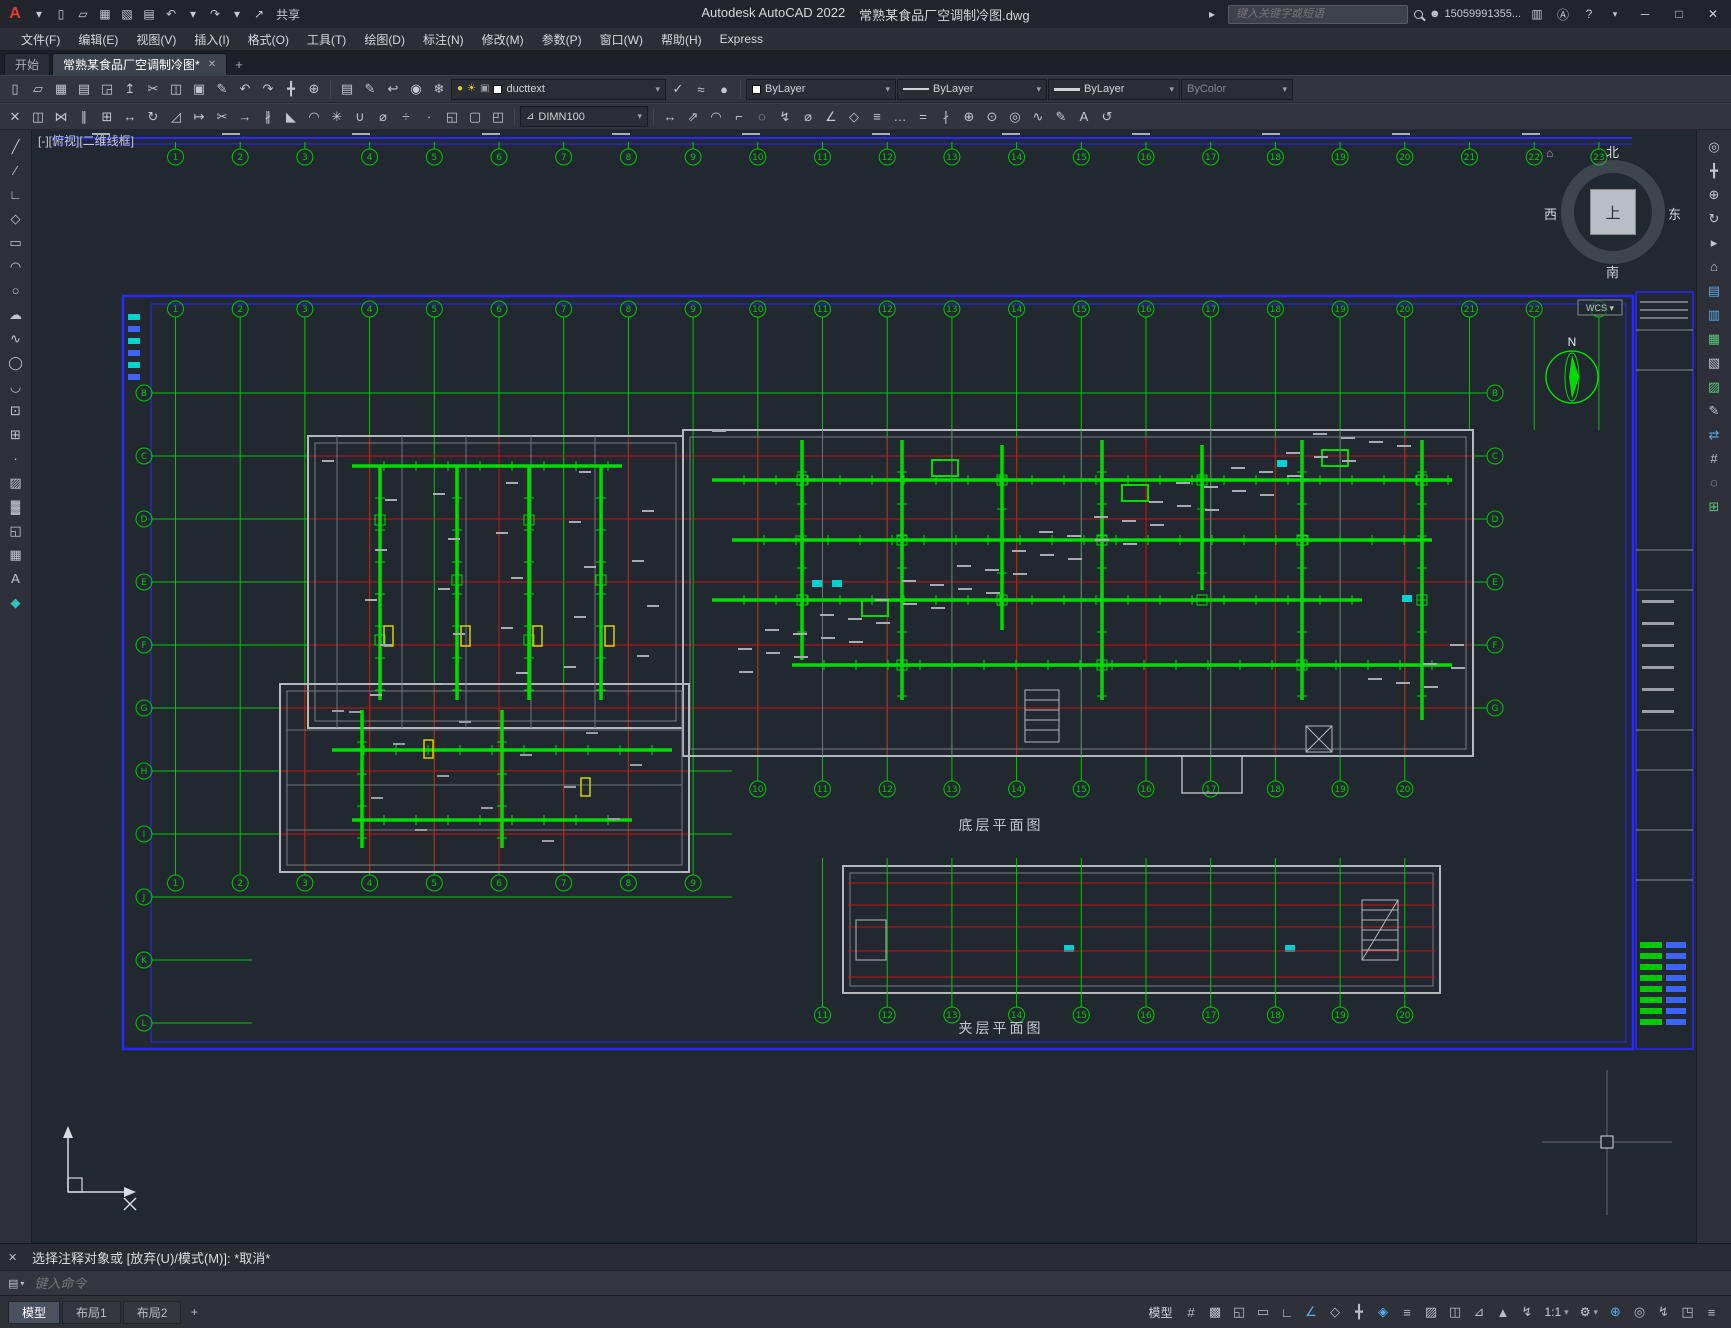 Image resolution: width=1731 pixels, height=1328 pixels. What do you see at coordinates (384, 39) in the screenshot?
I see `menu-item-6: 绘图(D)` at bounding box center [384, 39].